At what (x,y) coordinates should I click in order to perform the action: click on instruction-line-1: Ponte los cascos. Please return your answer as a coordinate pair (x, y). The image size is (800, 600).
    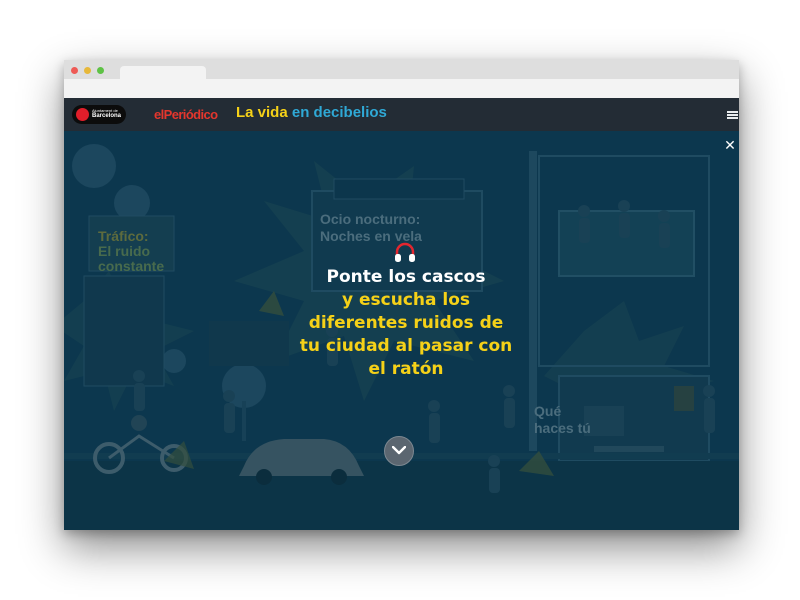
    Looking at the image, I should click on (406, 277).